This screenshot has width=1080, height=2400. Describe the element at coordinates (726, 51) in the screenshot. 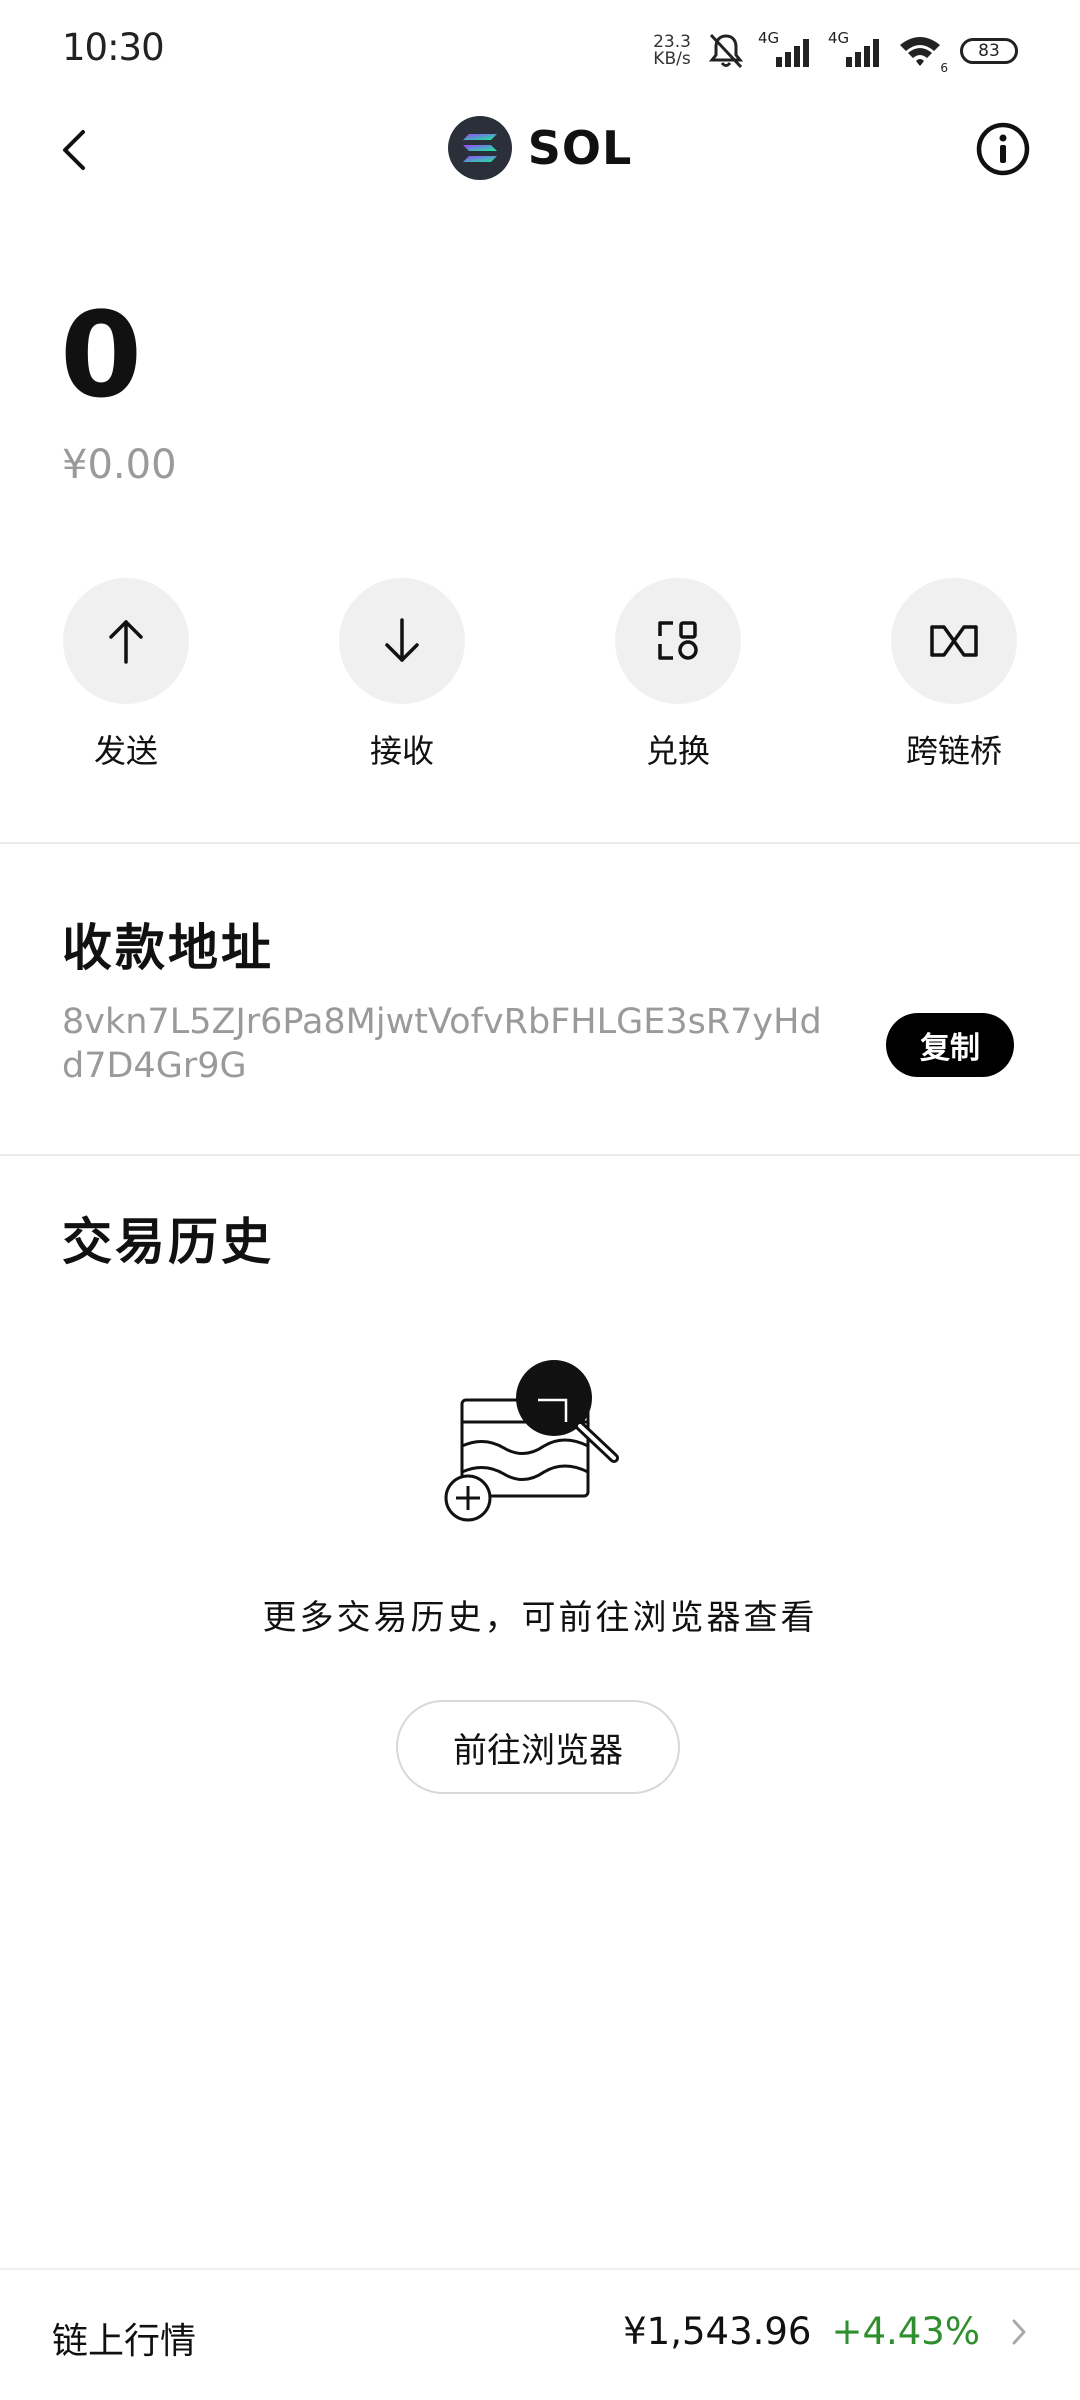

I see `mute-bell-icon` at that location.